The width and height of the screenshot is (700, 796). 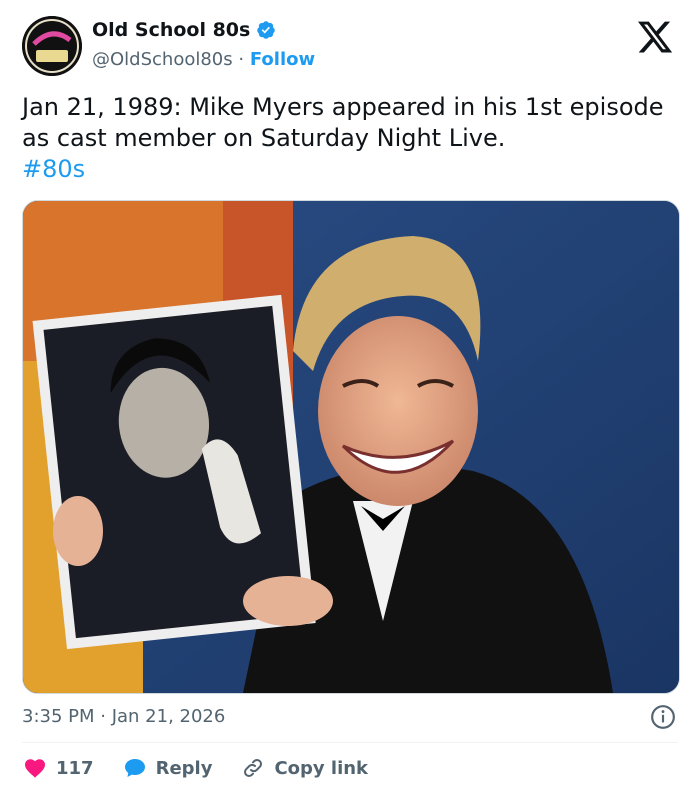 I want to click on reply-button: Reply, so click(x=167, y=768).